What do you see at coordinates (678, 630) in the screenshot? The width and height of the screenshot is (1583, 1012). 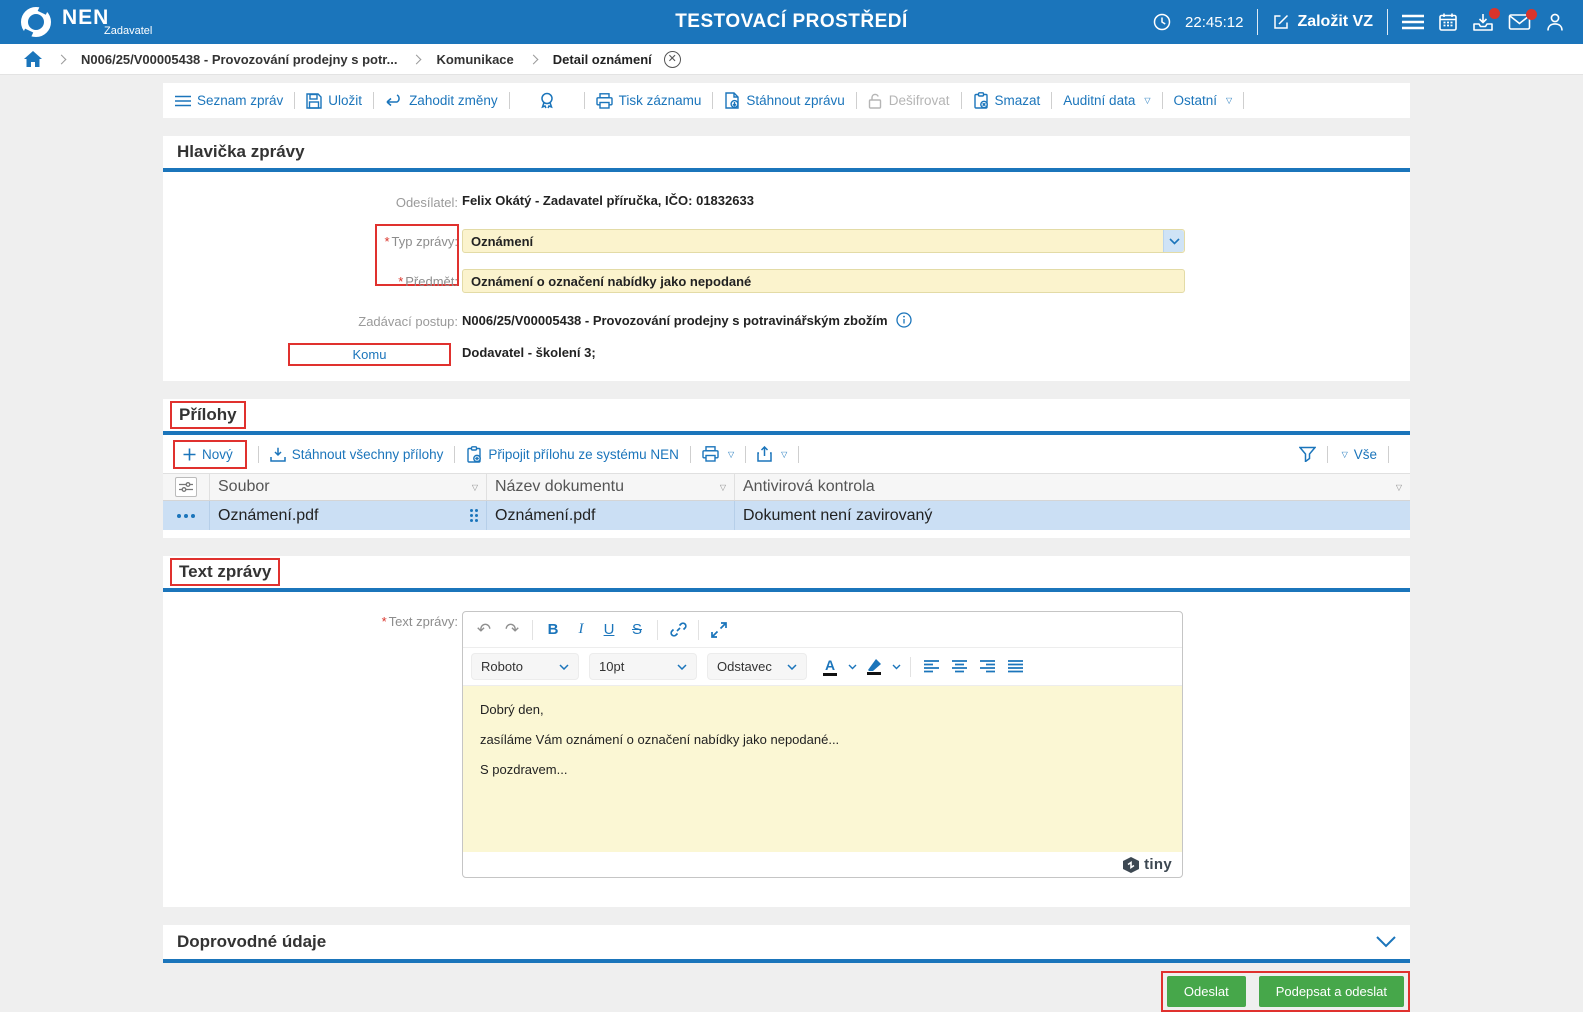 I see `link-icon` at bounding box center [678, 630].